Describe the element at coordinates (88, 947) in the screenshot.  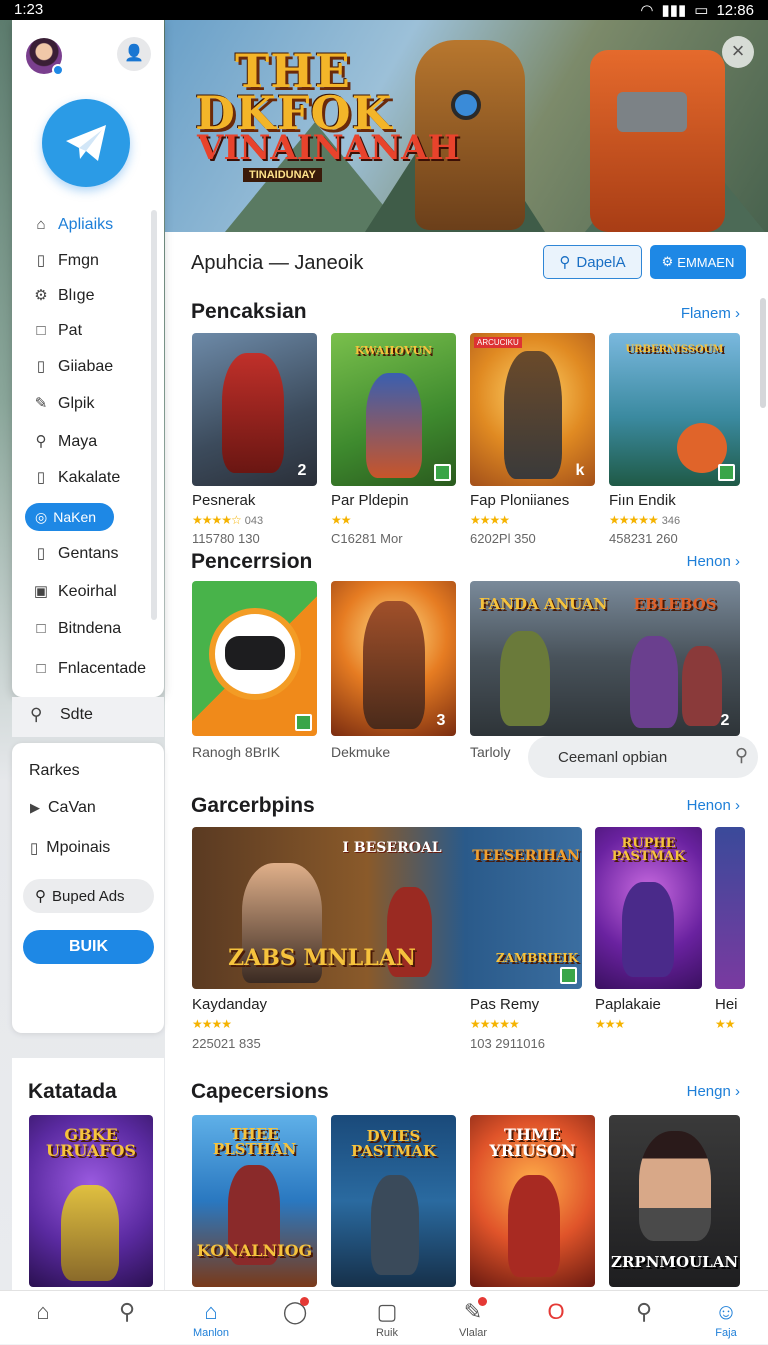
I see `buik-button: BUIK` at that location.